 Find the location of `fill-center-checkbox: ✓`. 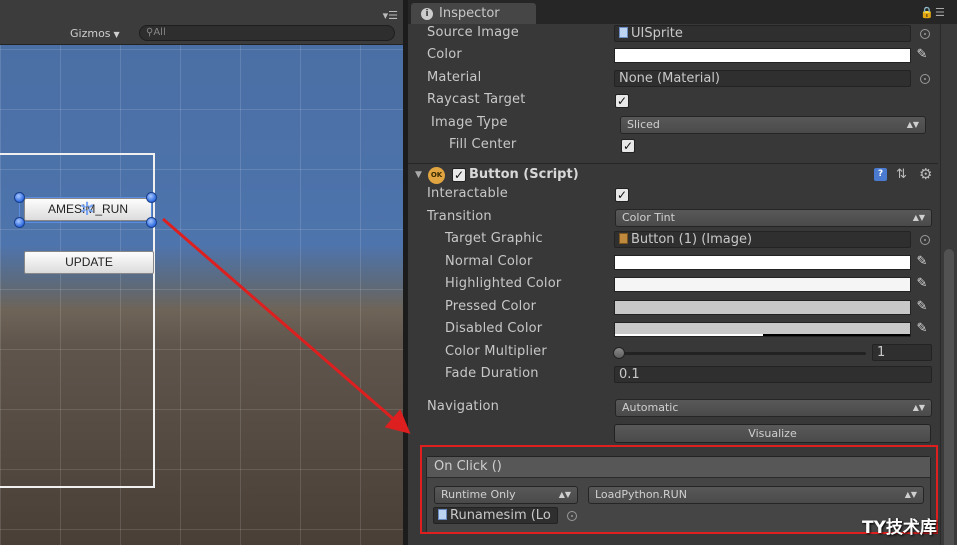

fill-center-checkbox: ✓ is located at coordinates (628, 146).